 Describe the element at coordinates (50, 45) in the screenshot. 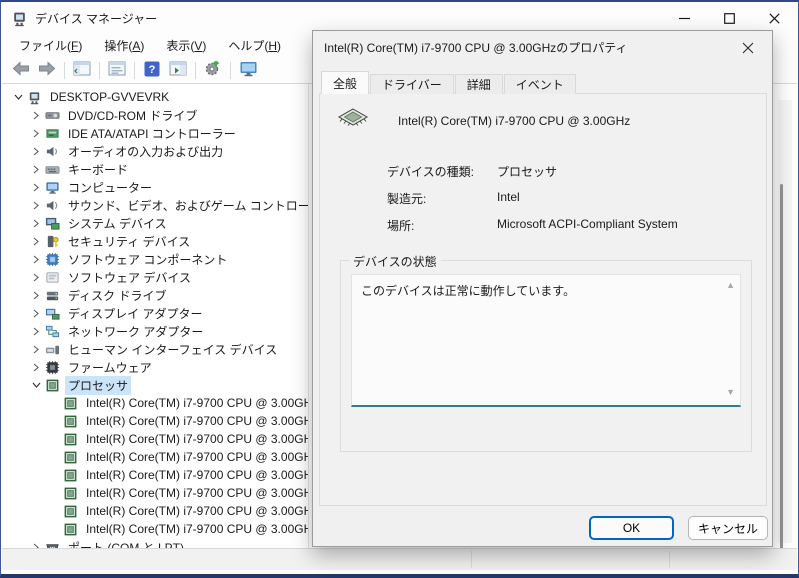

I see `menu-item-file: ファイル(F)` at that location.